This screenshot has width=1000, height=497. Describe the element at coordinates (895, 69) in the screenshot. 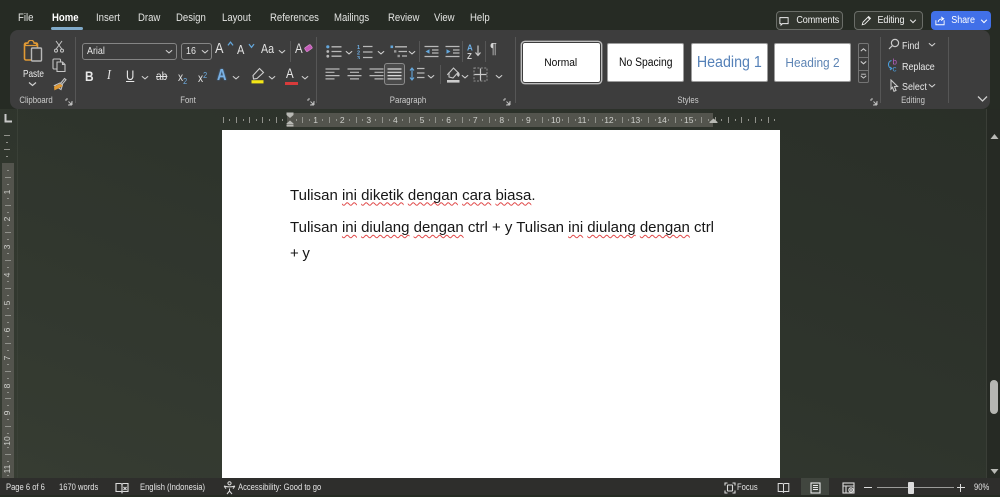

I see `svg-text: c` at that location.